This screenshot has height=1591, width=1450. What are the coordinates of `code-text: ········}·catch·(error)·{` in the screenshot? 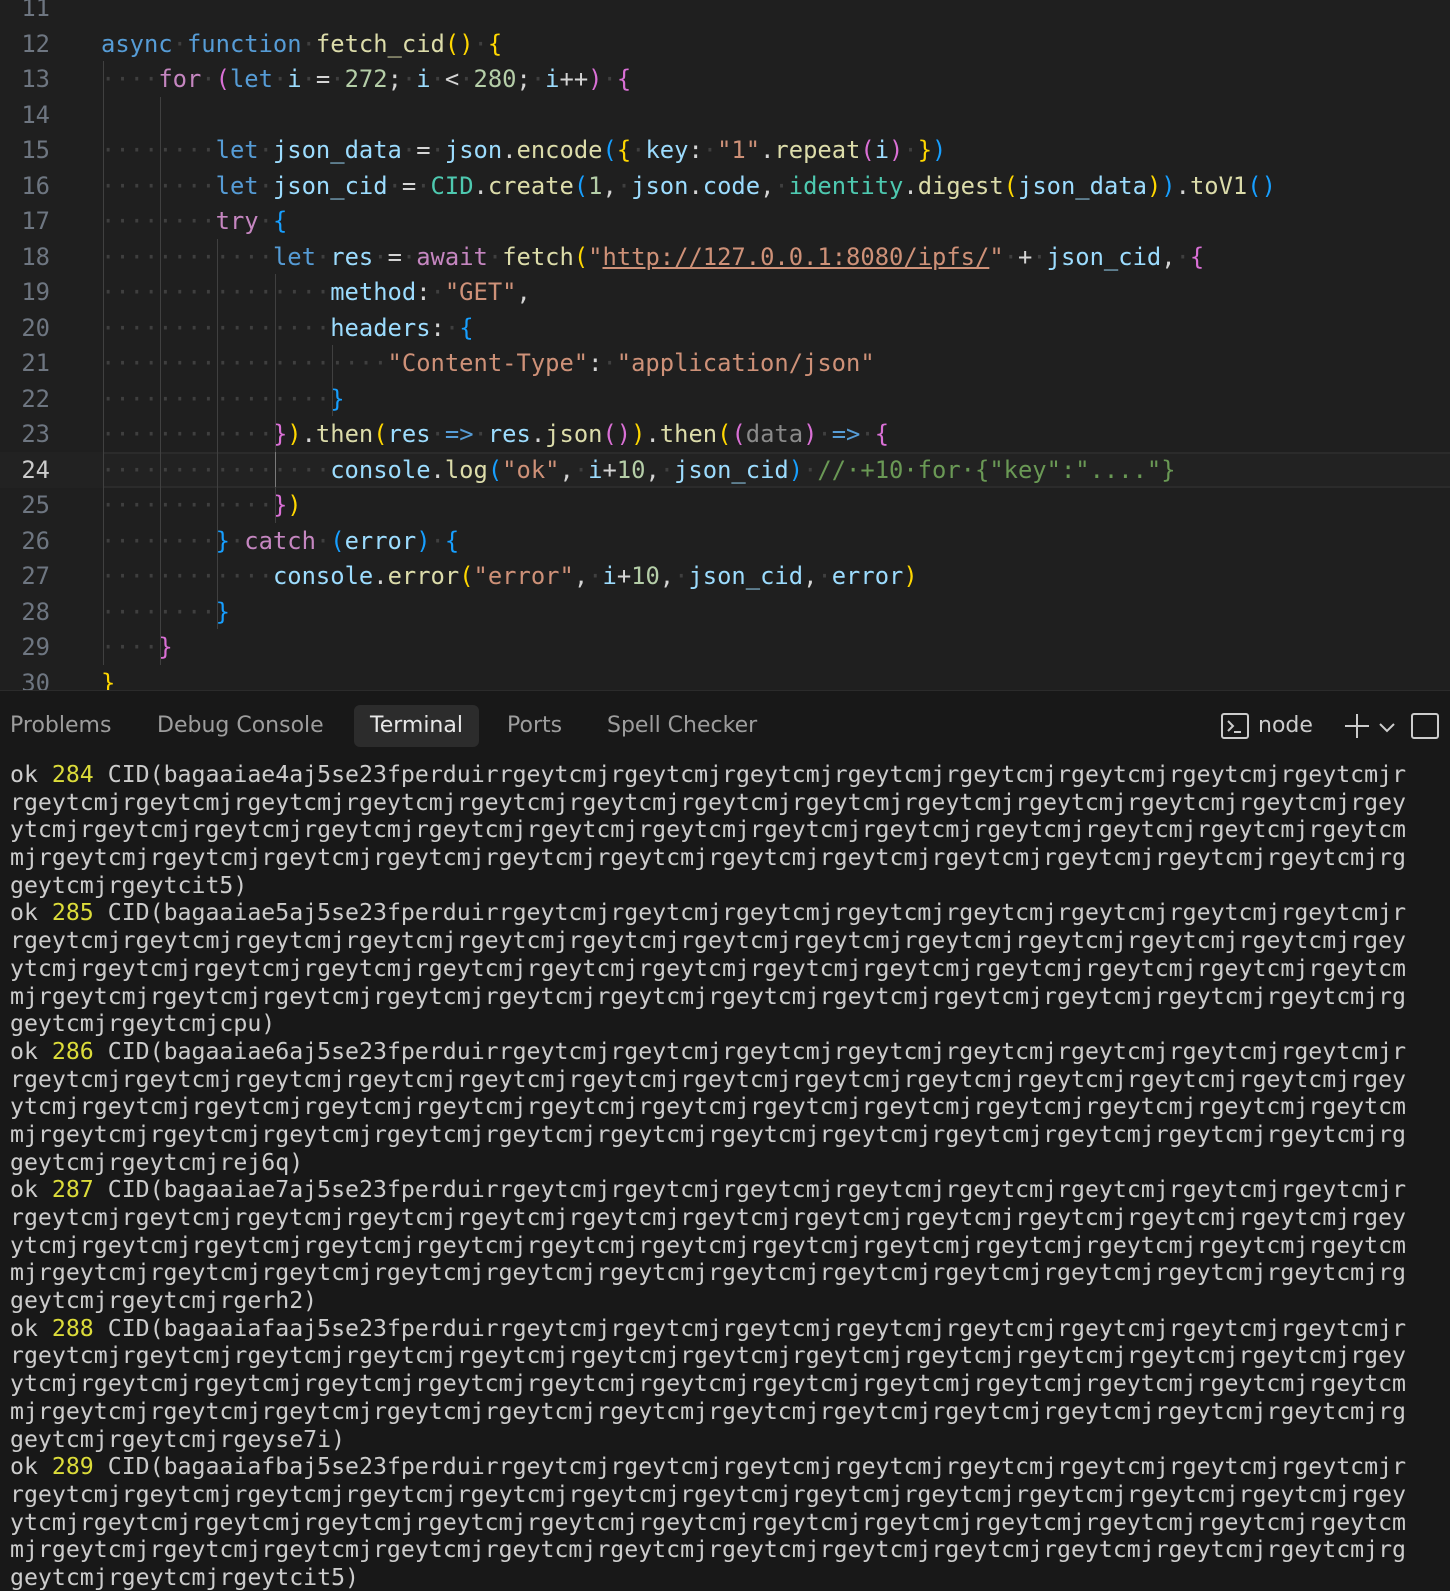 It's located at (280, 541).